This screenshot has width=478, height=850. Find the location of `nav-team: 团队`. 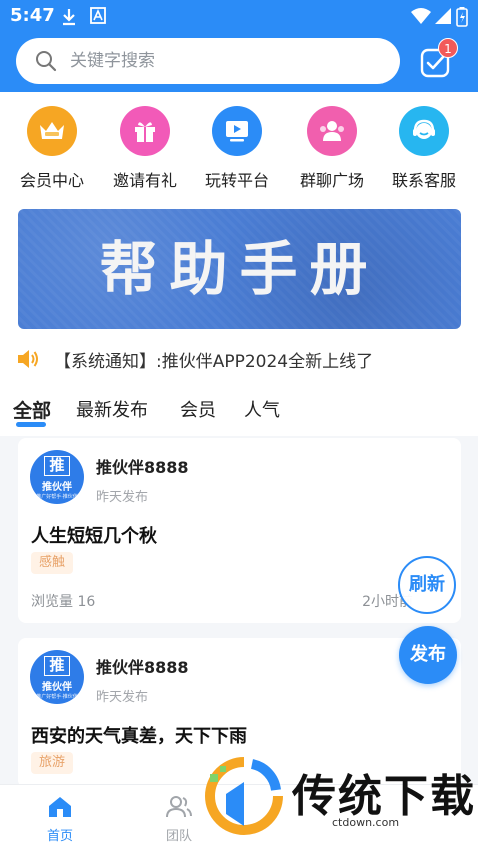

nav-team: 团队 is located at coordinates (179, 819).